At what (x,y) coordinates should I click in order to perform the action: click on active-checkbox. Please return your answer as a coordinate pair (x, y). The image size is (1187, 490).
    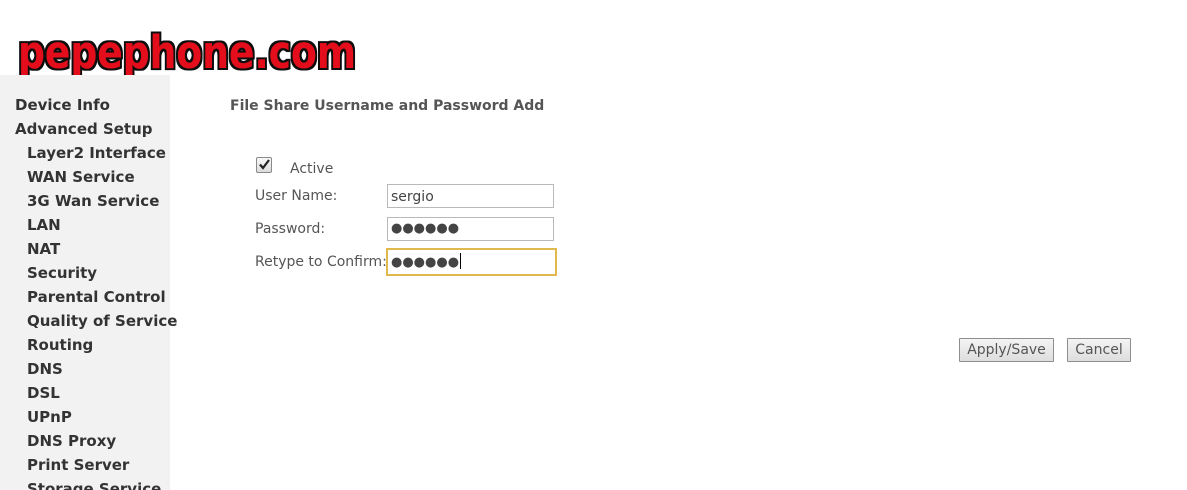
    Looking at the image, I should click on (264, 165).